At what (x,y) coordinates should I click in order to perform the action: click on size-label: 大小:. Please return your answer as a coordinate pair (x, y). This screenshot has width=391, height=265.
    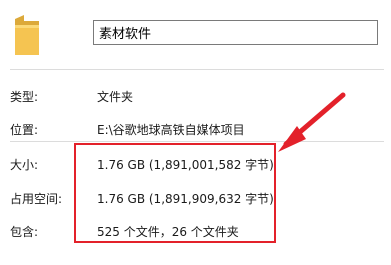
    Looking at the image, I should click on (24, 165).